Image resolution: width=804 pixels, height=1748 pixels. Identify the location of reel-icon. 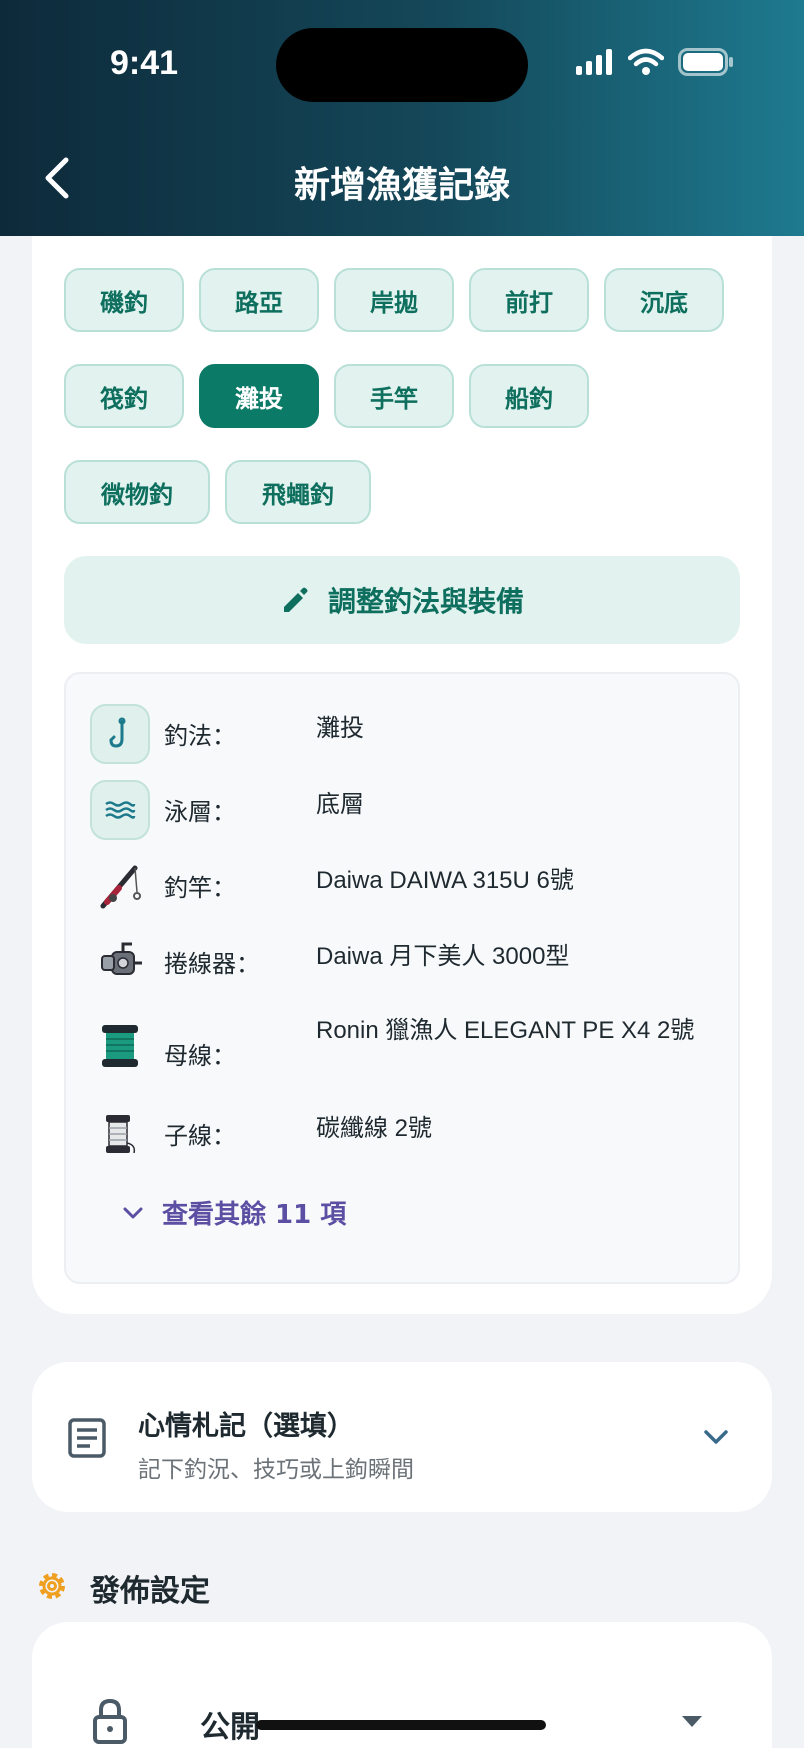
(120, 962).